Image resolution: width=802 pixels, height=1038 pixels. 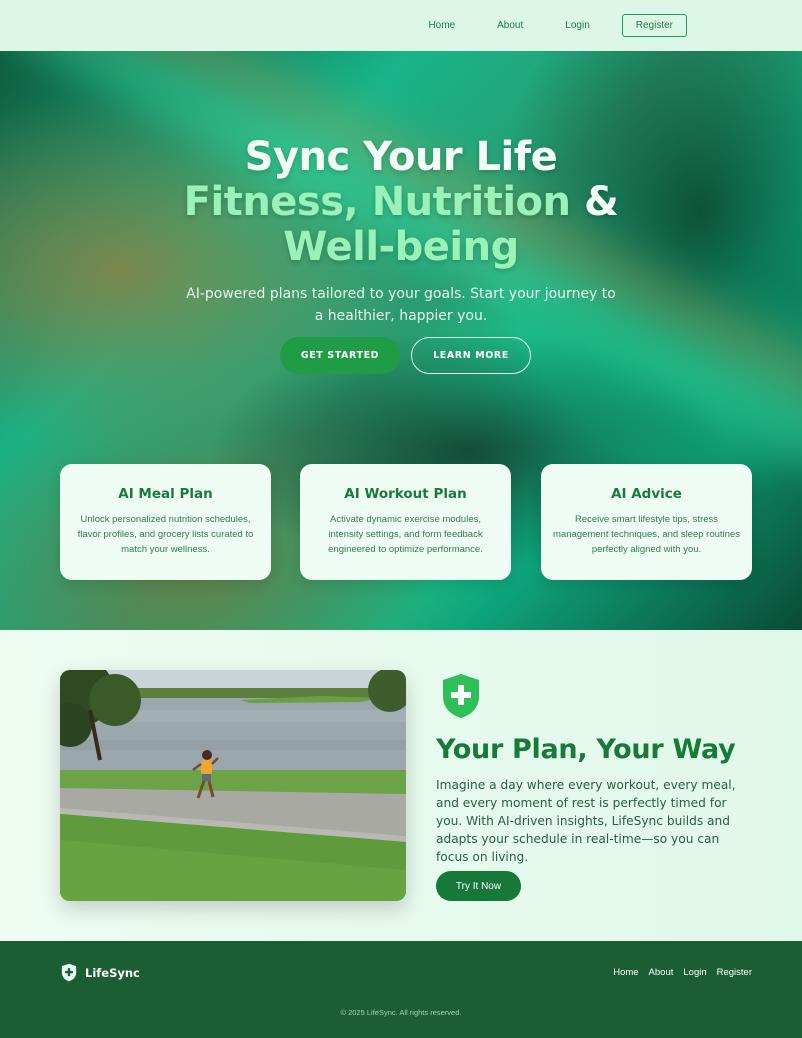 I want to click on runner-photo-illustration, so click(x=233, y=785).